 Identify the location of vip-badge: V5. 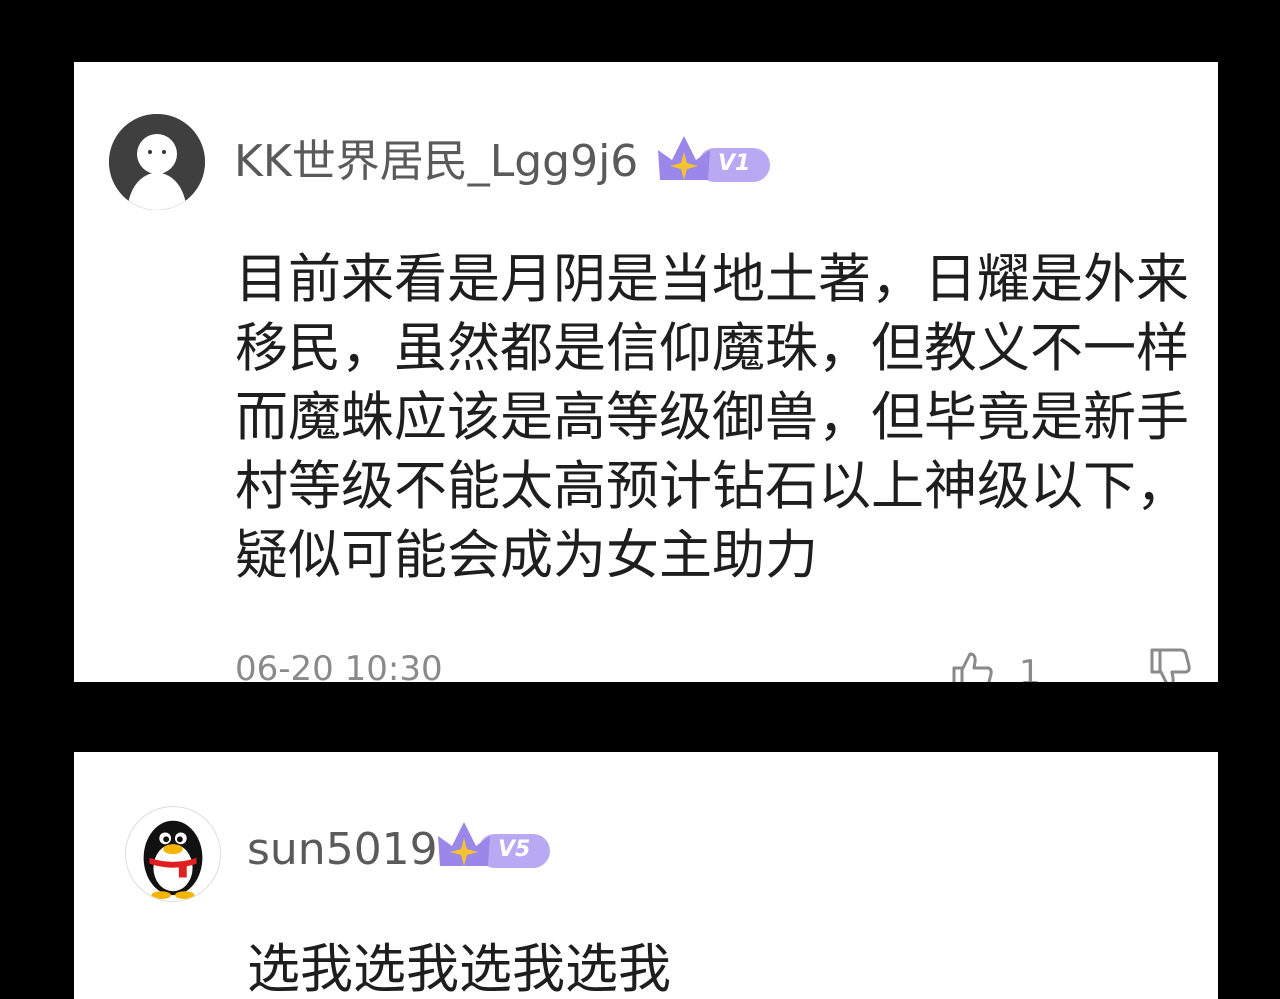
(494, 846).